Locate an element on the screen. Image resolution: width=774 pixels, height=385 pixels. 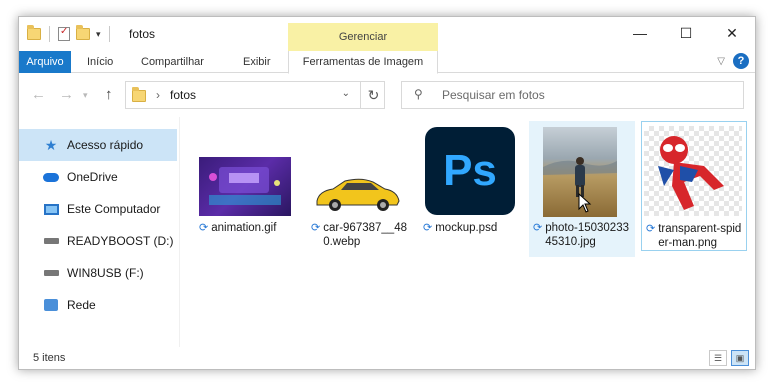
forward-arrow-icon: → is located at coordinates (66, 94).